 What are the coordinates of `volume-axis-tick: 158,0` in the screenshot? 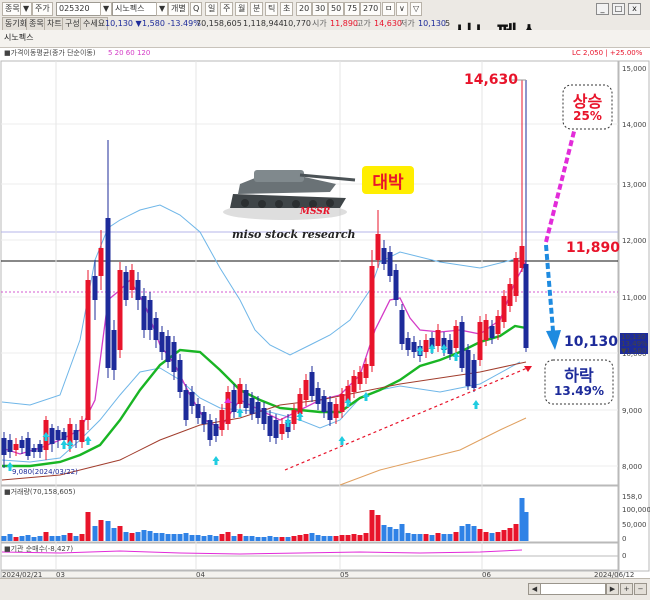 It's located at (632, 497).